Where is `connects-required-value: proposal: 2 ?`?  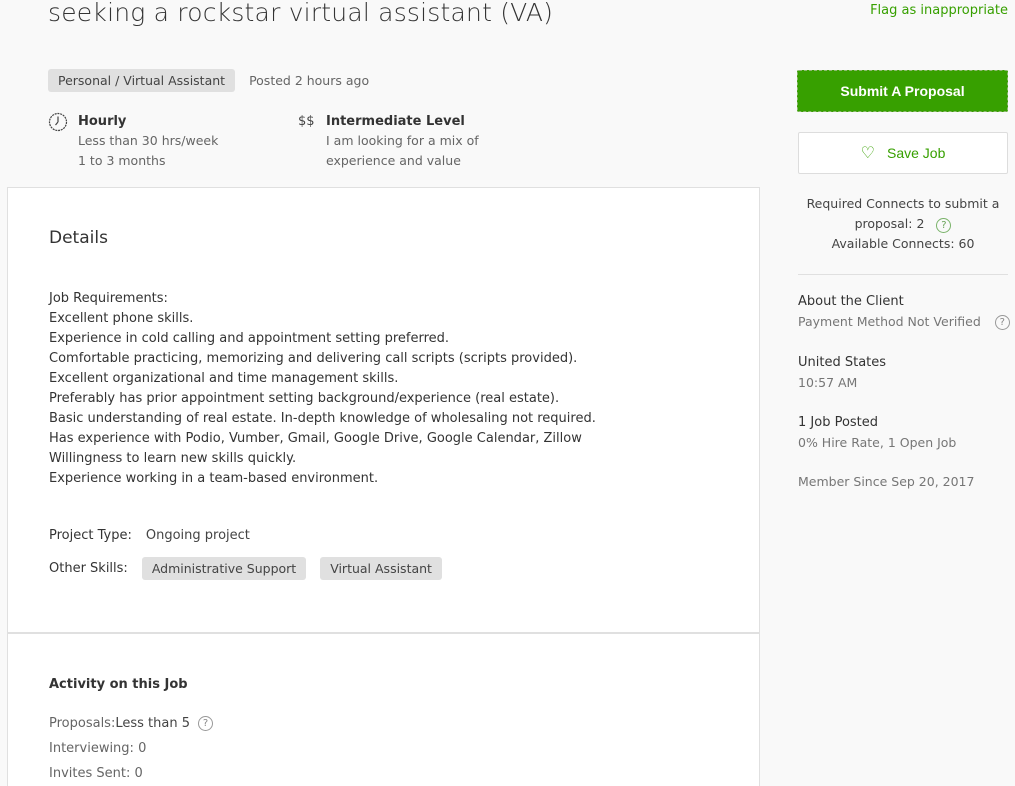
connects-required-value: proposal: 2 ? is located at coordinates (903, 224).